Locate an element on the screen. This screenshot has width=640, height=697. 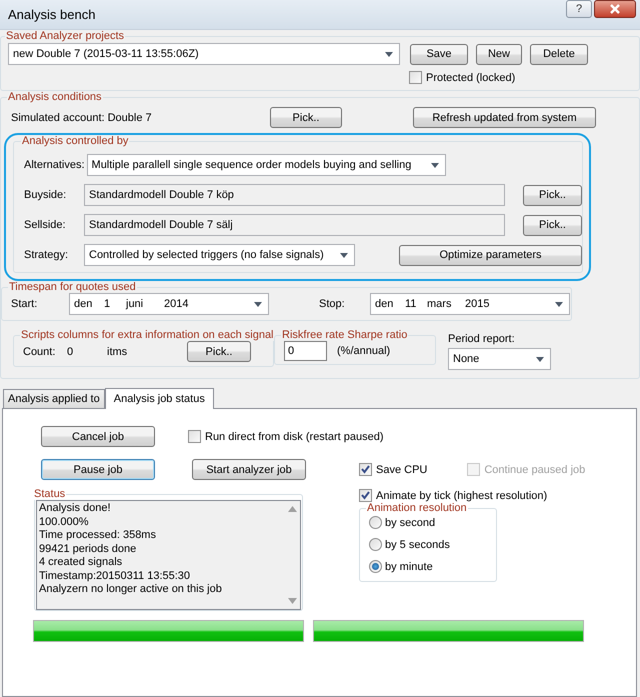
checkbox-label: Run direct from disk (restart paused) is located at coordinates (294, 436).